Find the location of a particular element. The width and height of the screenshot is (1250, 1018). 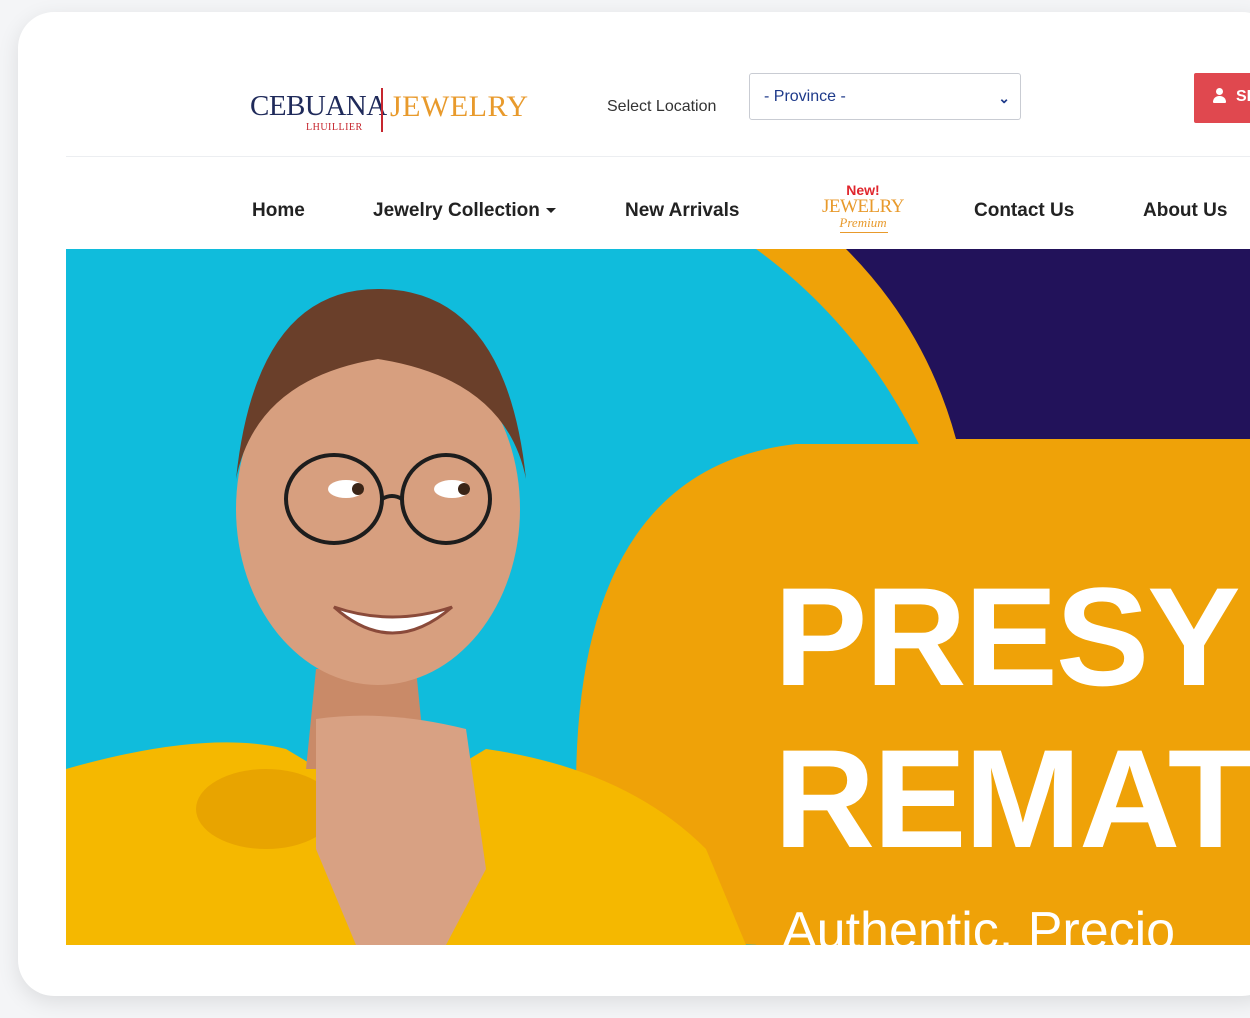

nav-new-arrivals: New Arrivals is located at coordinates (682, 211).